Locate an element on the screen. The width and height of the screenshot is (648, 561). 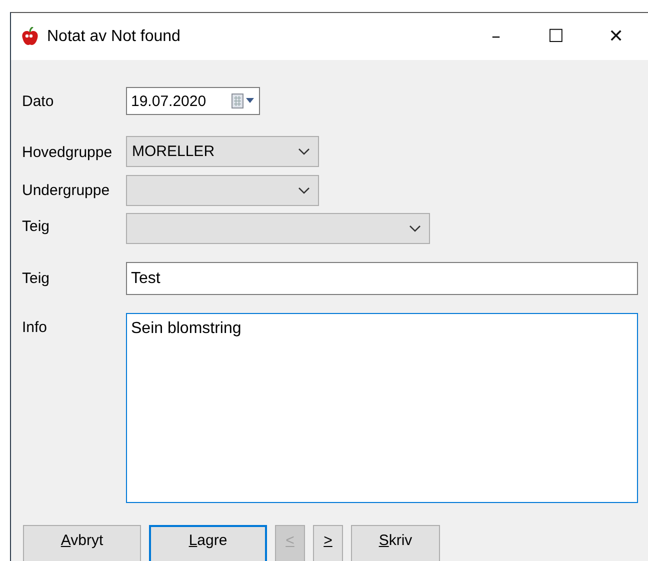
window-control-button: – is located at coordinates (496, 36).